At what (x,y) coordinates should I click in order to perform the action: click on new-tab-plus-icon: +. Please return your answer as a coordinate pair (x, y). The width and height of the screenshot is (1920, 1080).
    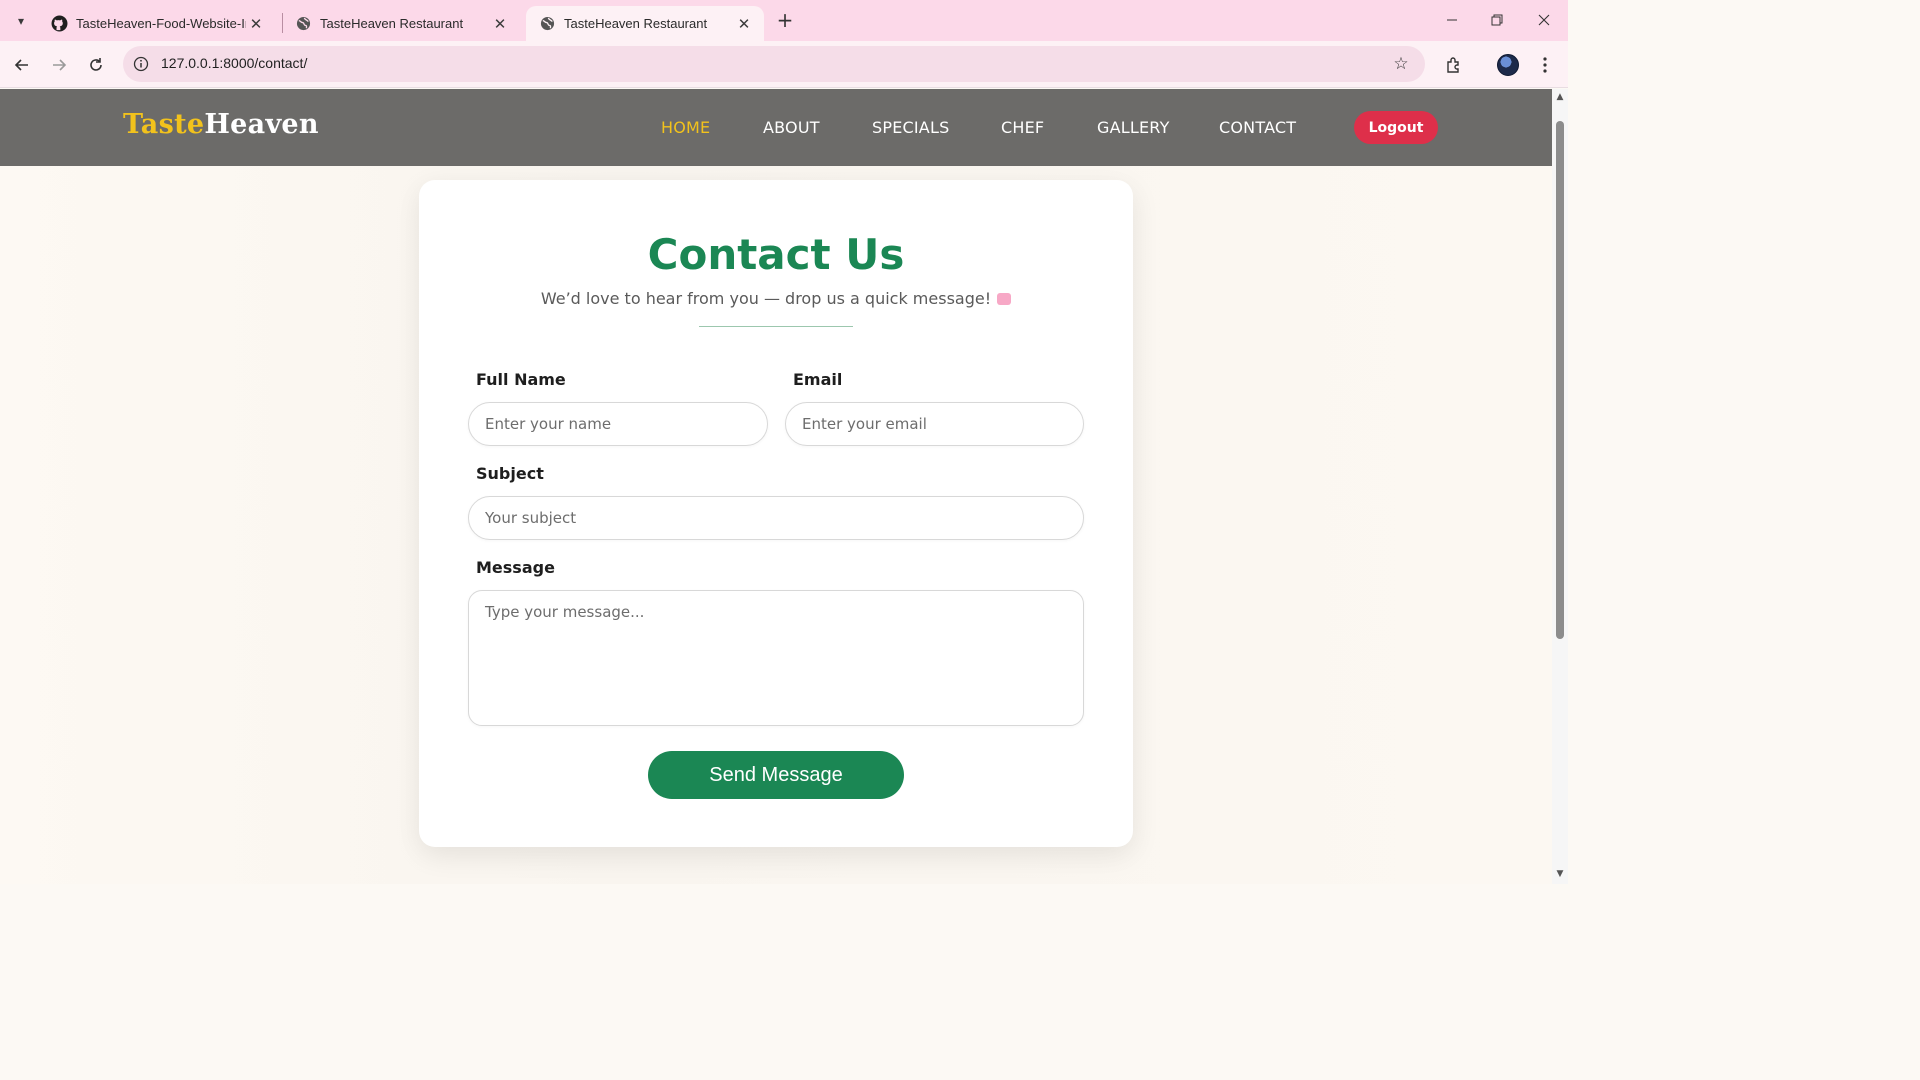
    Looking at the image, I should click on (785, 20).